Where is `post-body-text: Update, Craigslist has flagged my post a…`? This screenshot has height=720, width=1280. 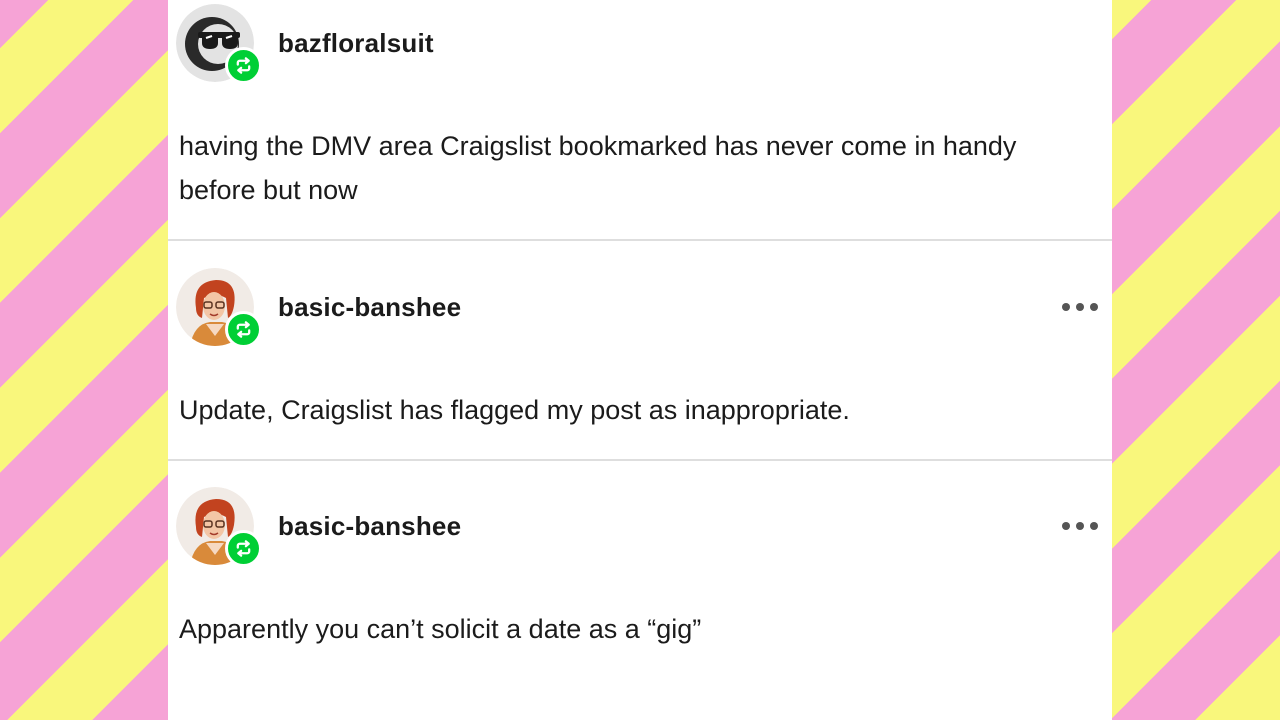
post-body-text: Update, Craigslist has flagged my post a… is located at coordinates (514, 410).